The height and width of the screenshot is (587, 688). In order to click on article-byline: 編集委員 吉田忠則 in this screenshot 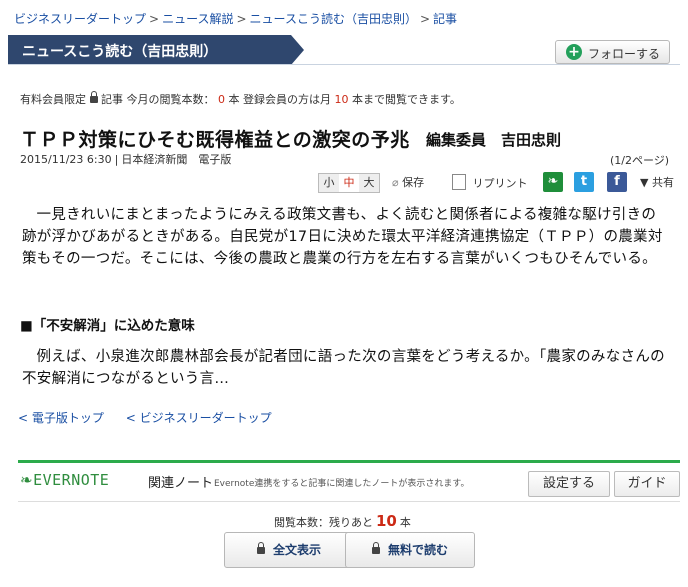, I will do `click(494, 140)`.